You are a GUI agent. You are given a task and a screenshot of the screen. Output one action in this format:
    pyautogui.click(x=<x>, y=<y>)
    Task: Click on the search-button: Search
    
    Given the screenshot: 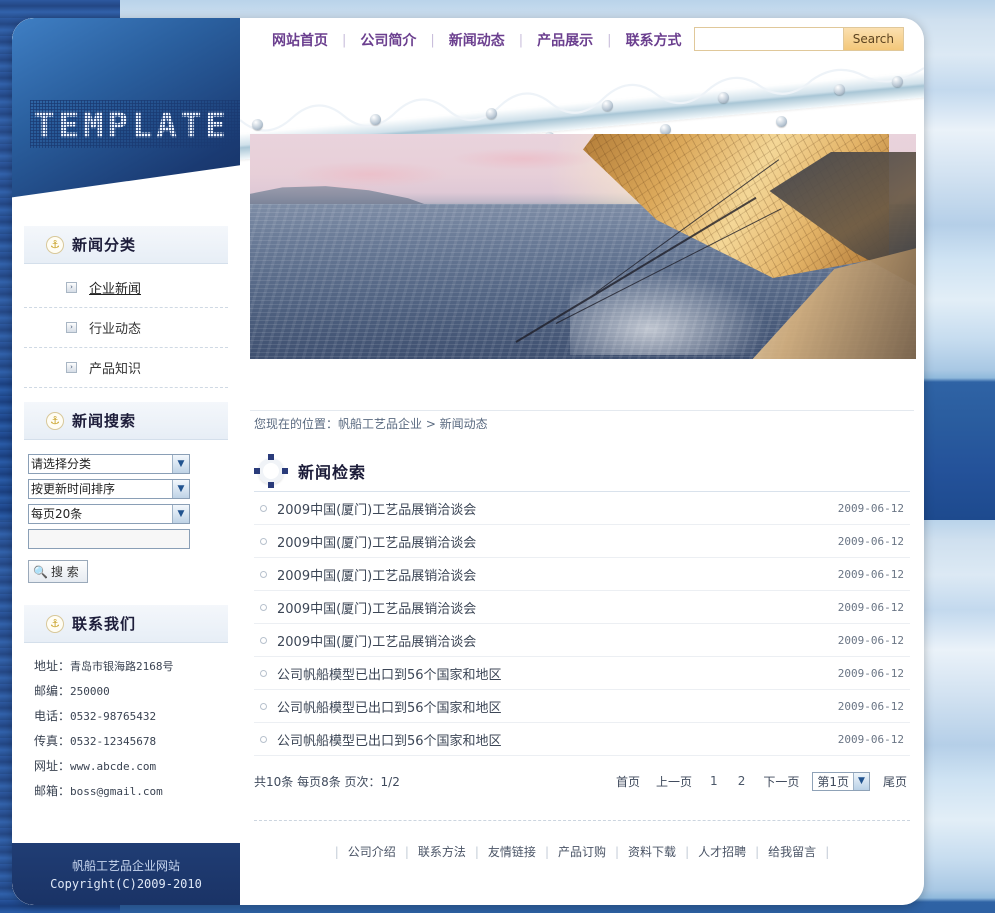 What is the action you would take?
    pyautogui.click(x=872, y=39)
    